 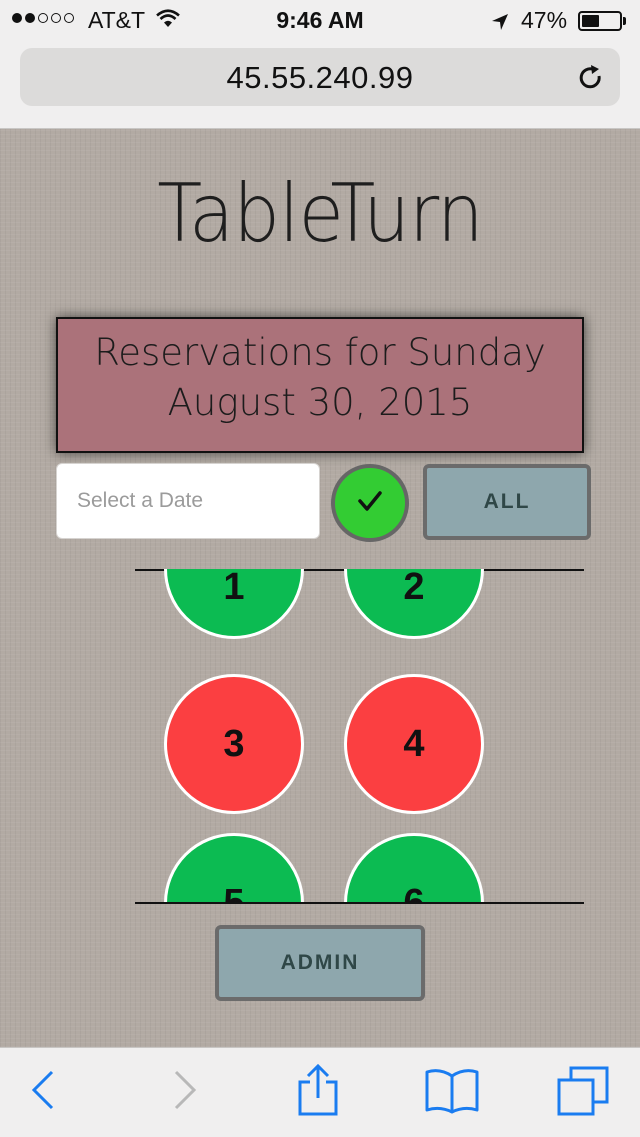 What do you see at coordinates (320, 963) in the screenshot?
I see `admin-button: ADMIN` at bounding box center [320, 963].